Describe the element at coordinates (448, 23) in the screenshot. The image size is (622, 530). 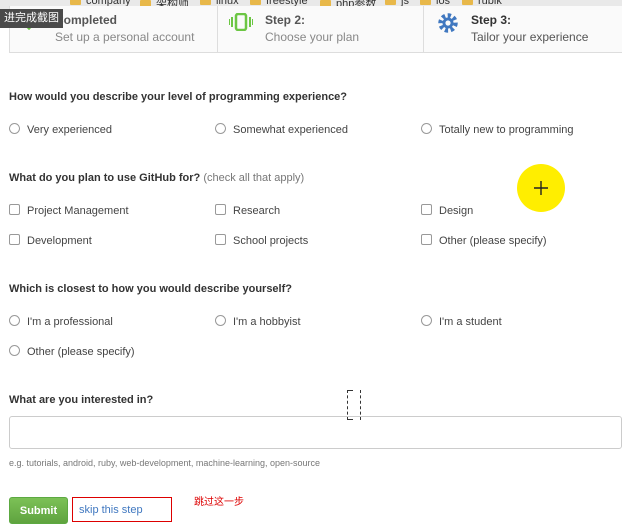
I see `gear-icon` at that location.